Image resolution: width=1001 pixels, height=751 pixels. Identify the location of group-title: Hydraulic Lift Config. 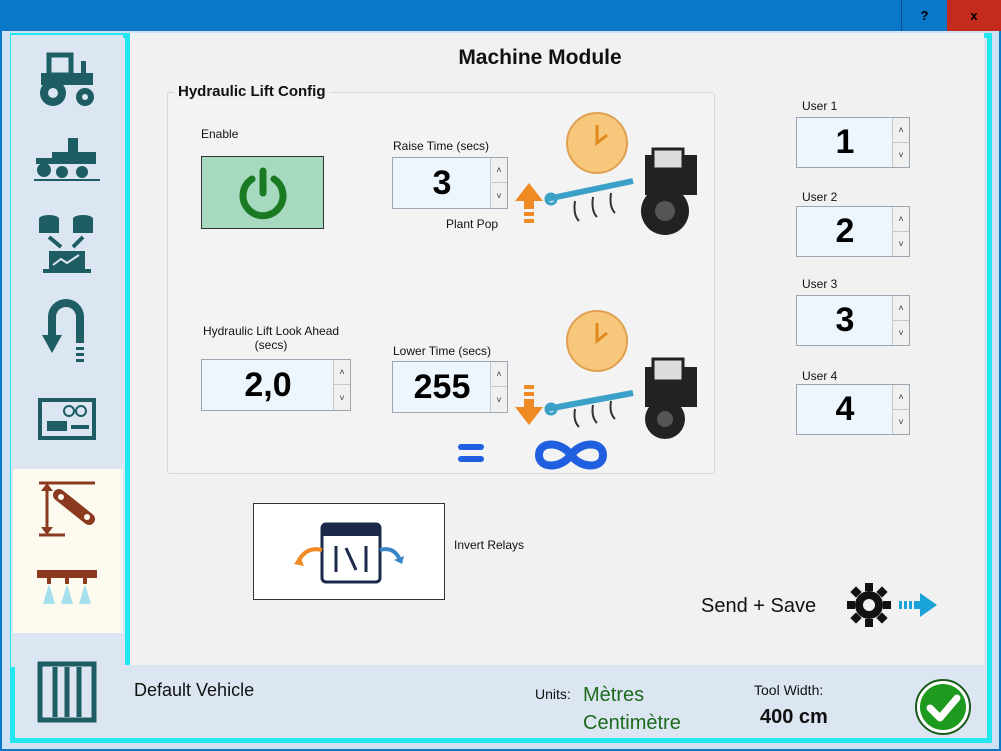
(252, 91).